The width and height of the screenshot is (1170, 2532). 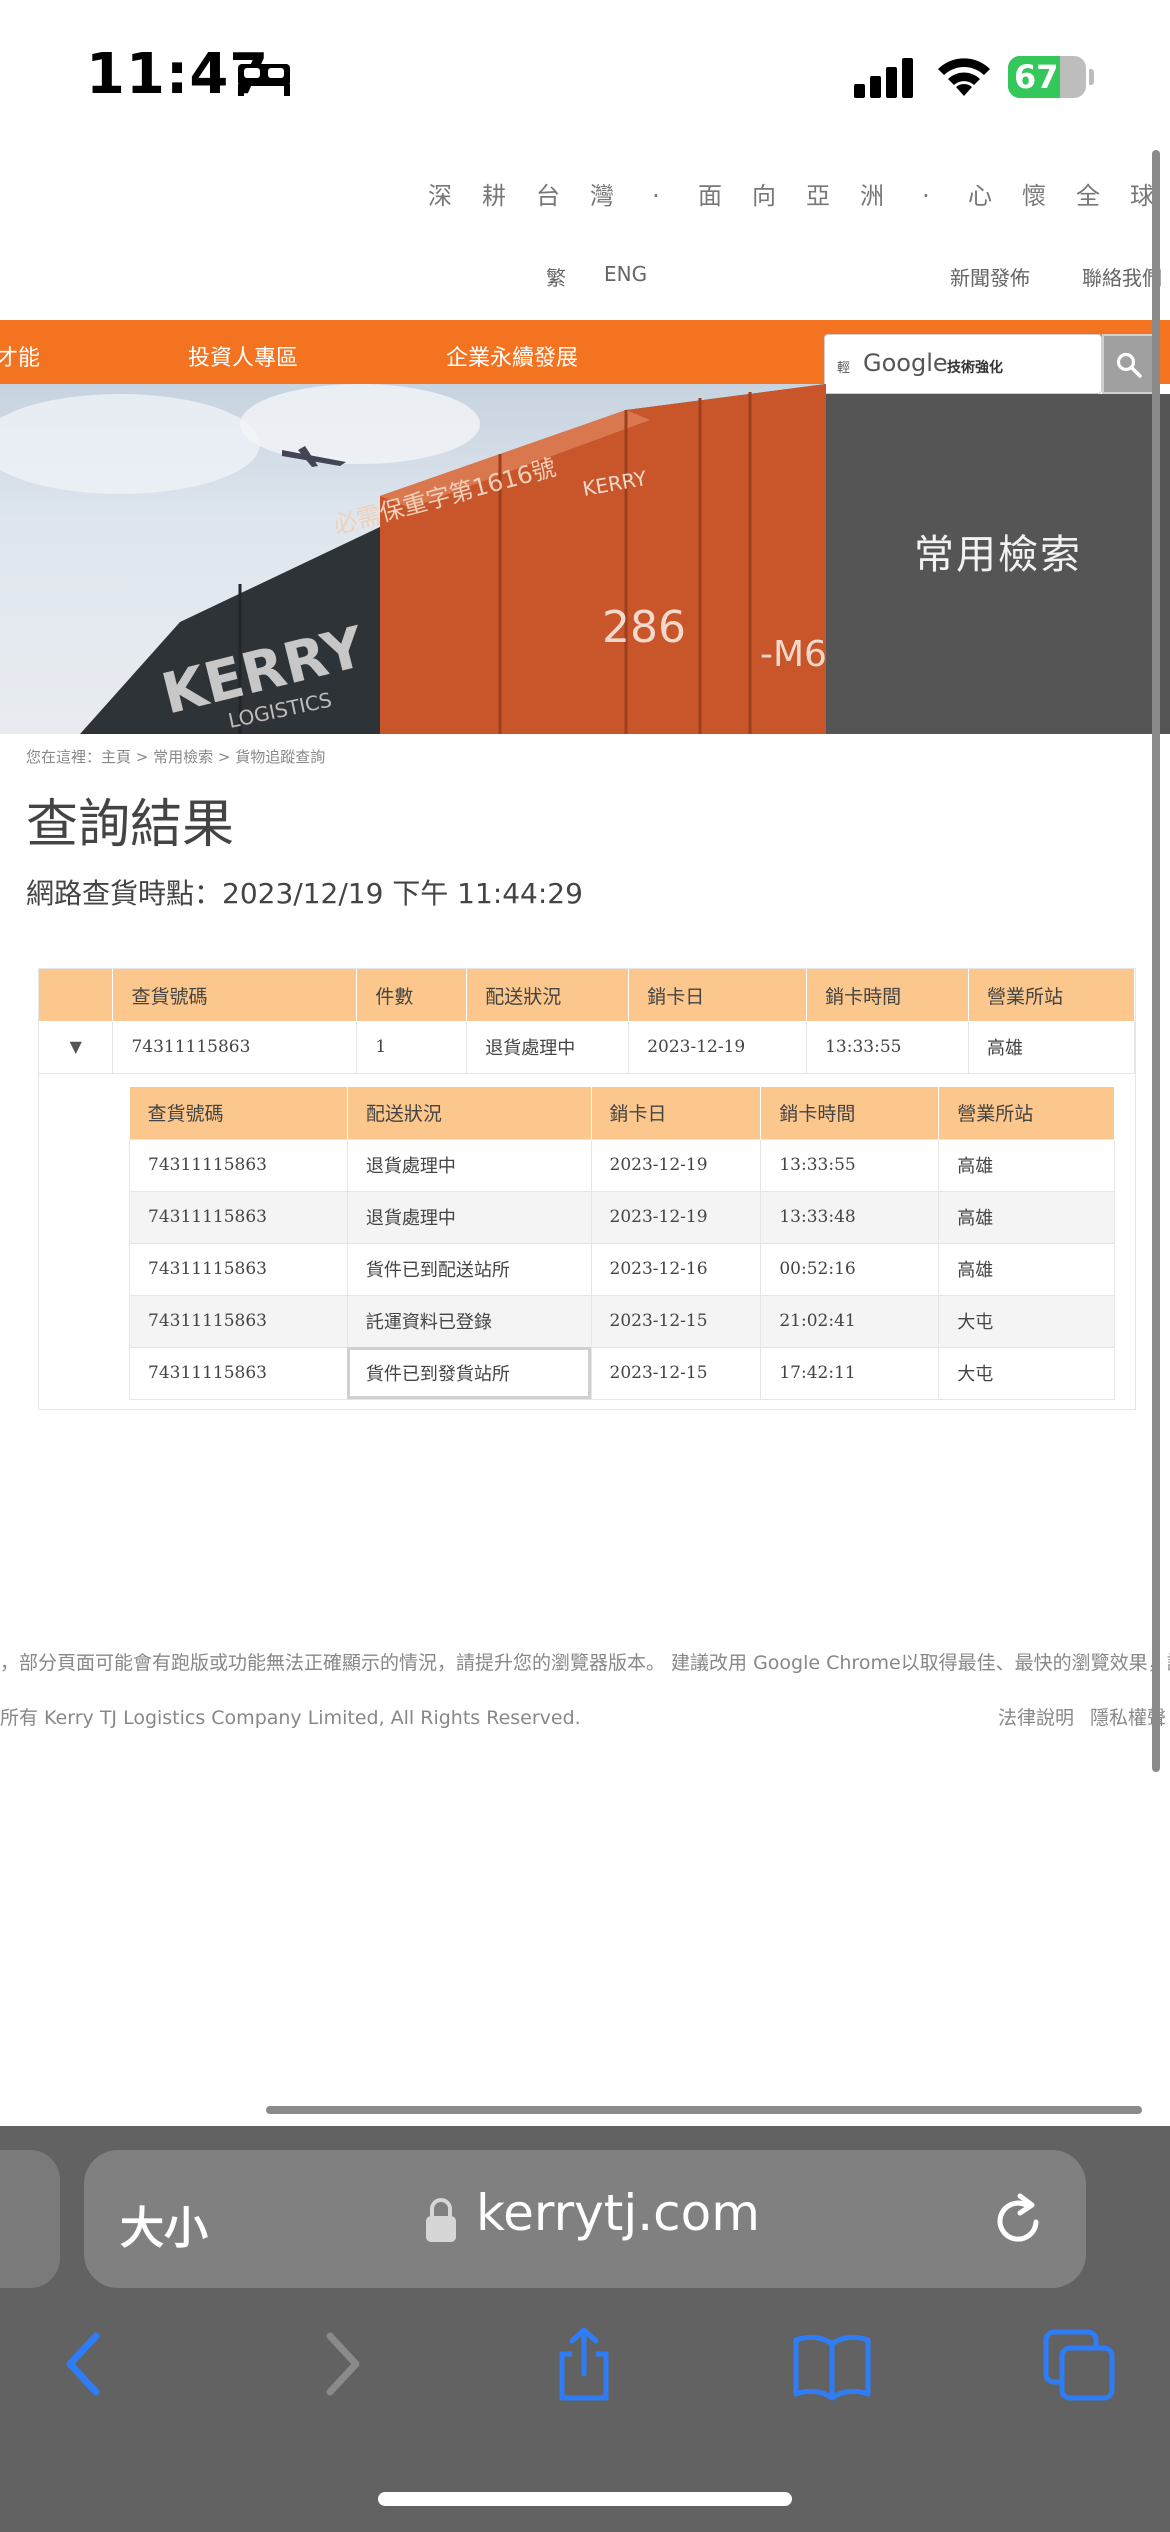 What do you see at coordinates (512, 356) in the screenshot?
I see `nav-item-sustainability: 企業永續發展` at bounding box center [512, 356].